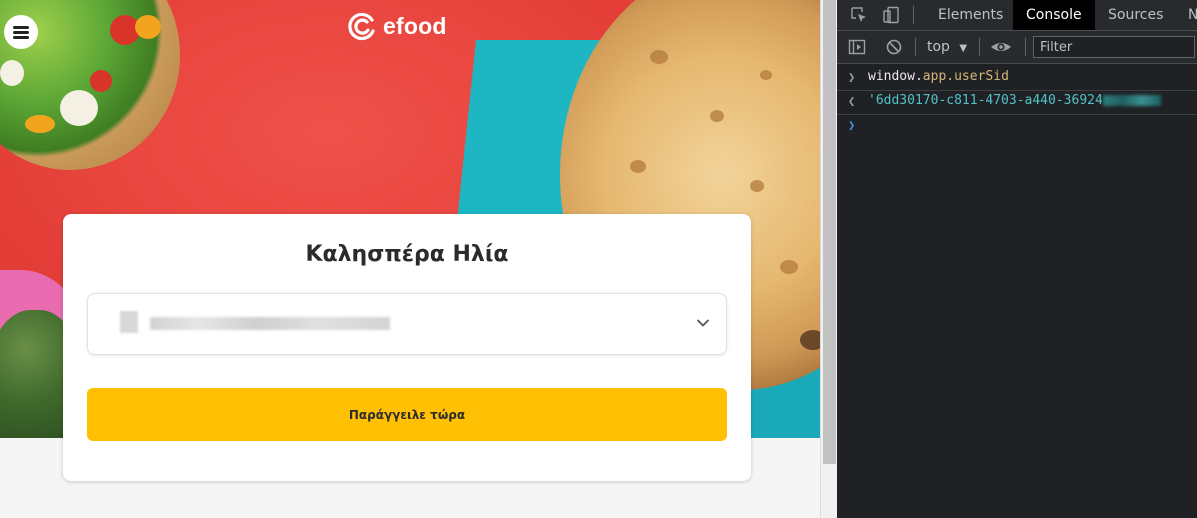 Image resolution: width=1197 pixels, height=518 pixels. Describe the element at coordinates (1014, 100) in the screenshot. I see `console-result: '6dd30170-c811-4703-a440-36924` at that location.